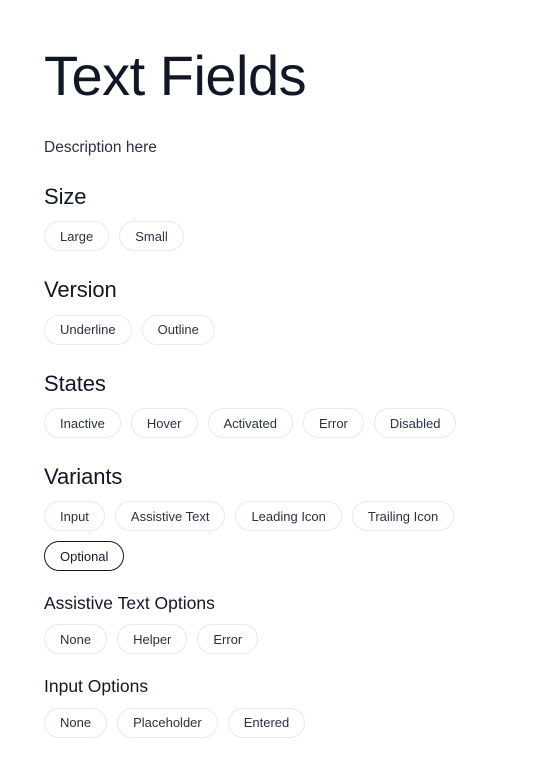 The image size is (552, 766). Describe the element at coordinates (333, 423) in the screenshot. I see `option-chip-states-error: Error` at that location.